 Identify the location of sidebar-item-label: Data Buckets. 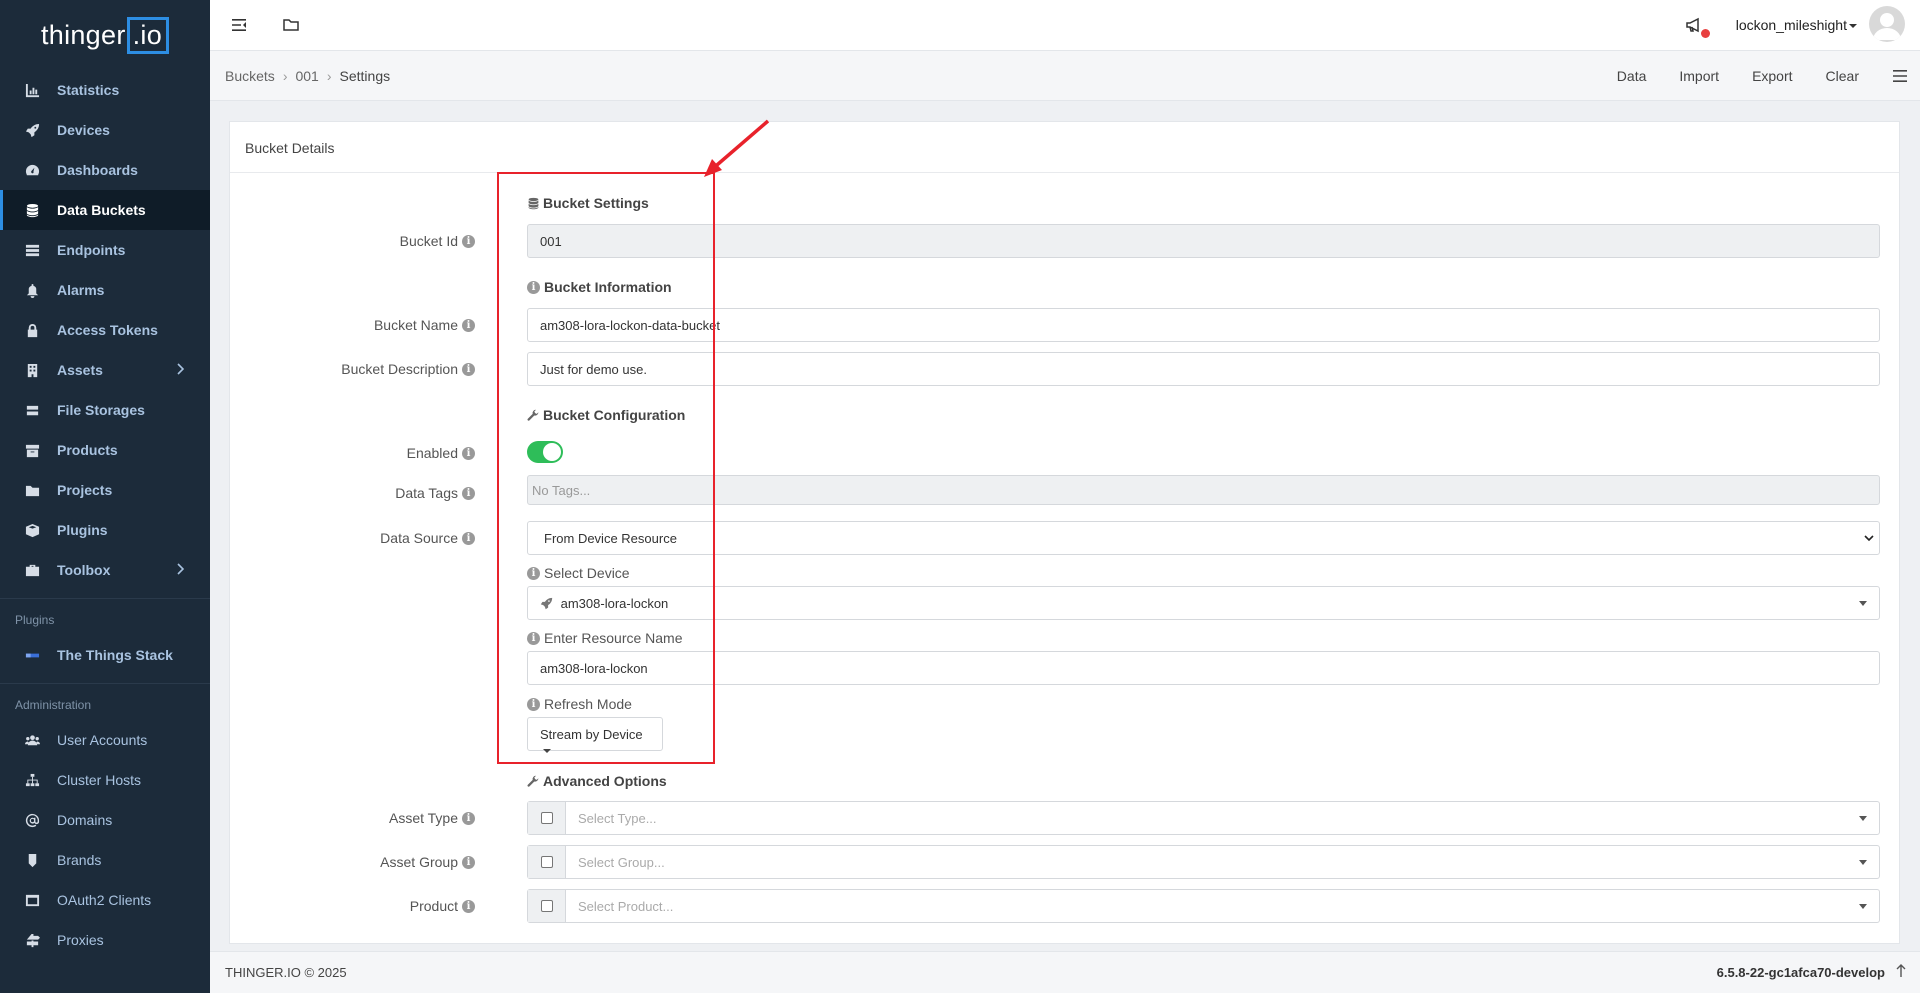
(101, 210).